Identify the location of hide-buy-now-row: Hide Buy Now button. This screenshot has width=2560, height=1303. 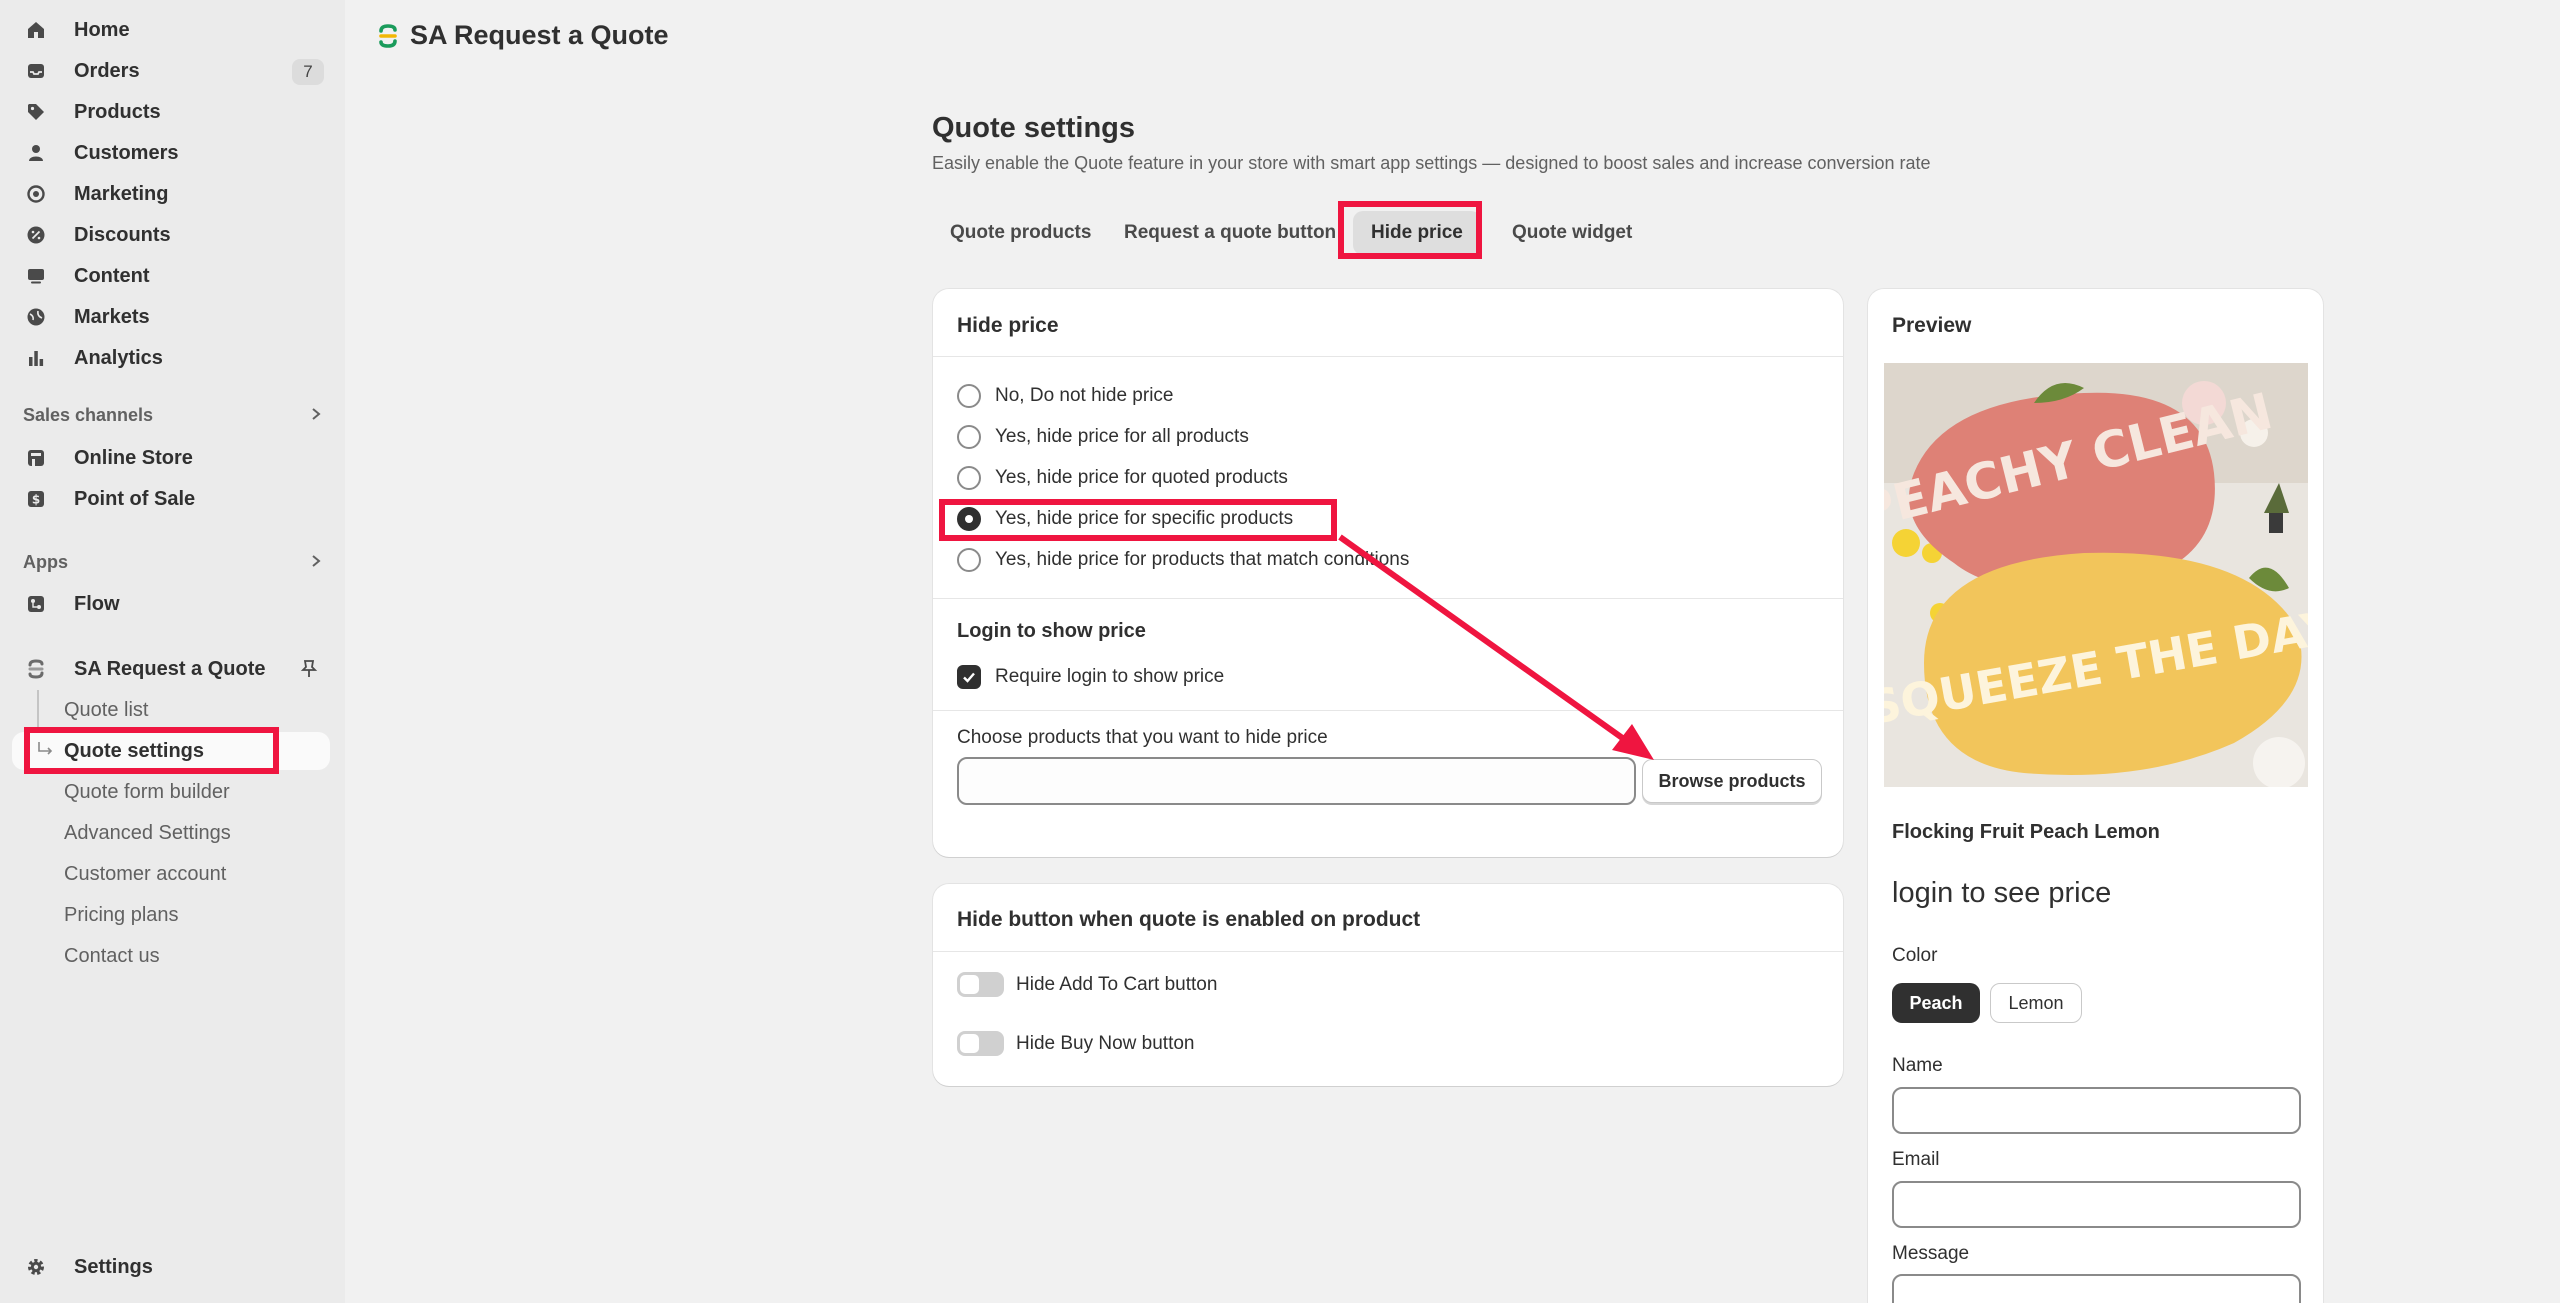
(1076, 1043).